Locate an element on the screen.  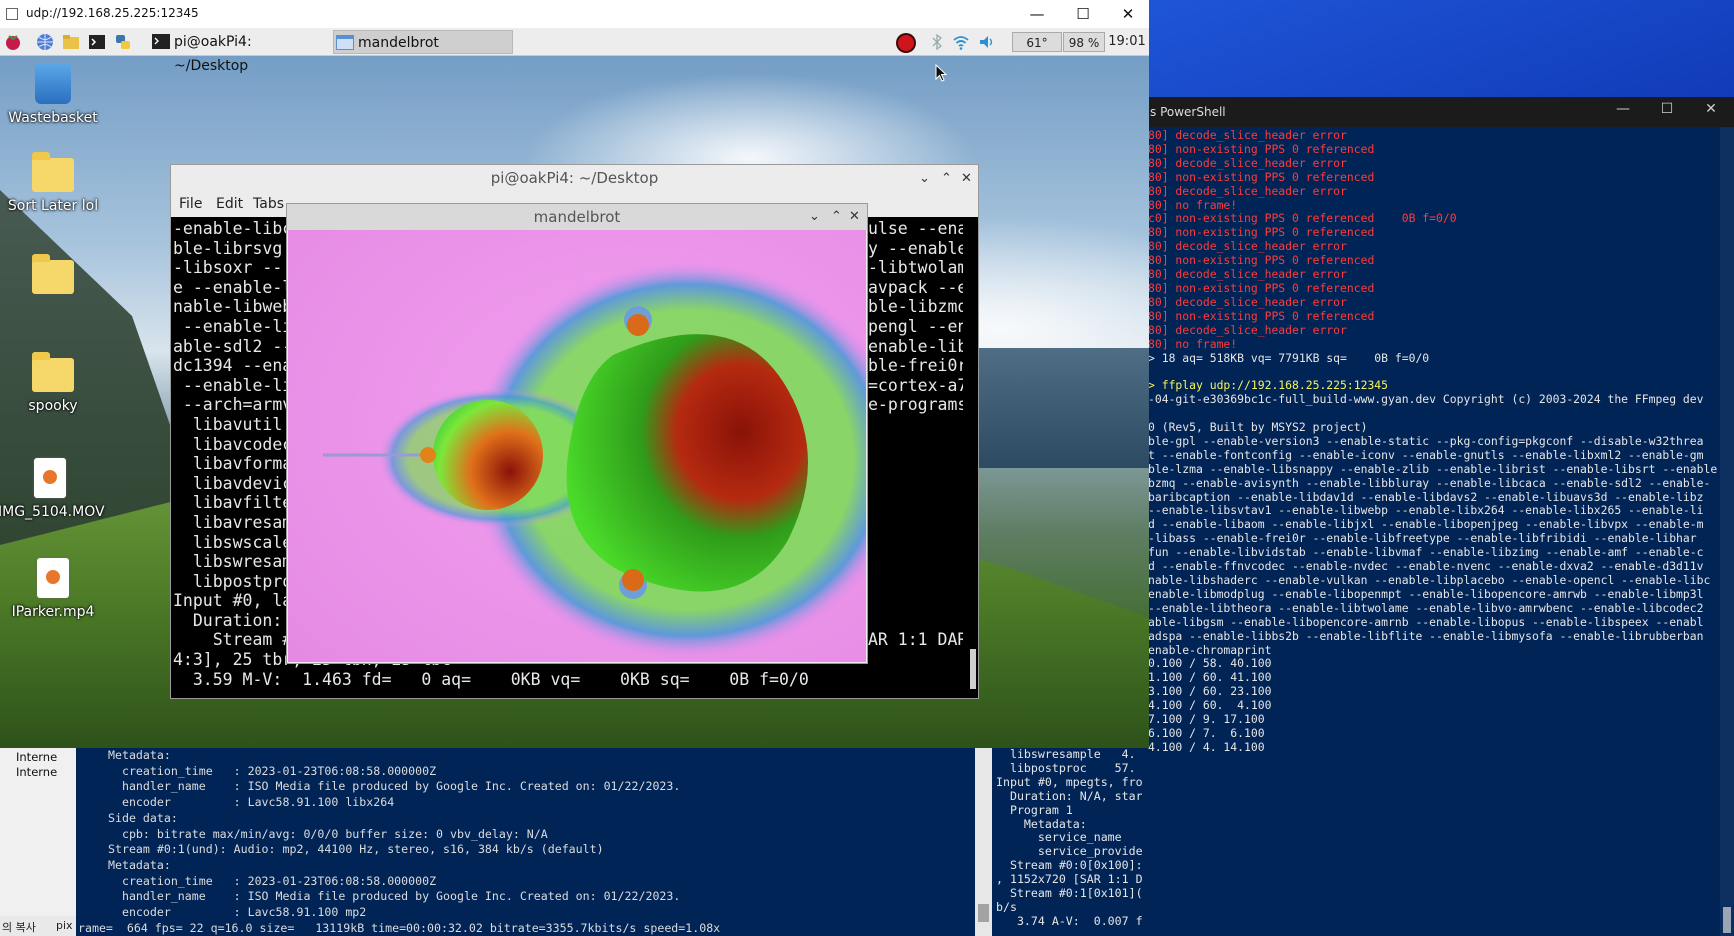
video-file-icon is located at coordinates (50, 478).